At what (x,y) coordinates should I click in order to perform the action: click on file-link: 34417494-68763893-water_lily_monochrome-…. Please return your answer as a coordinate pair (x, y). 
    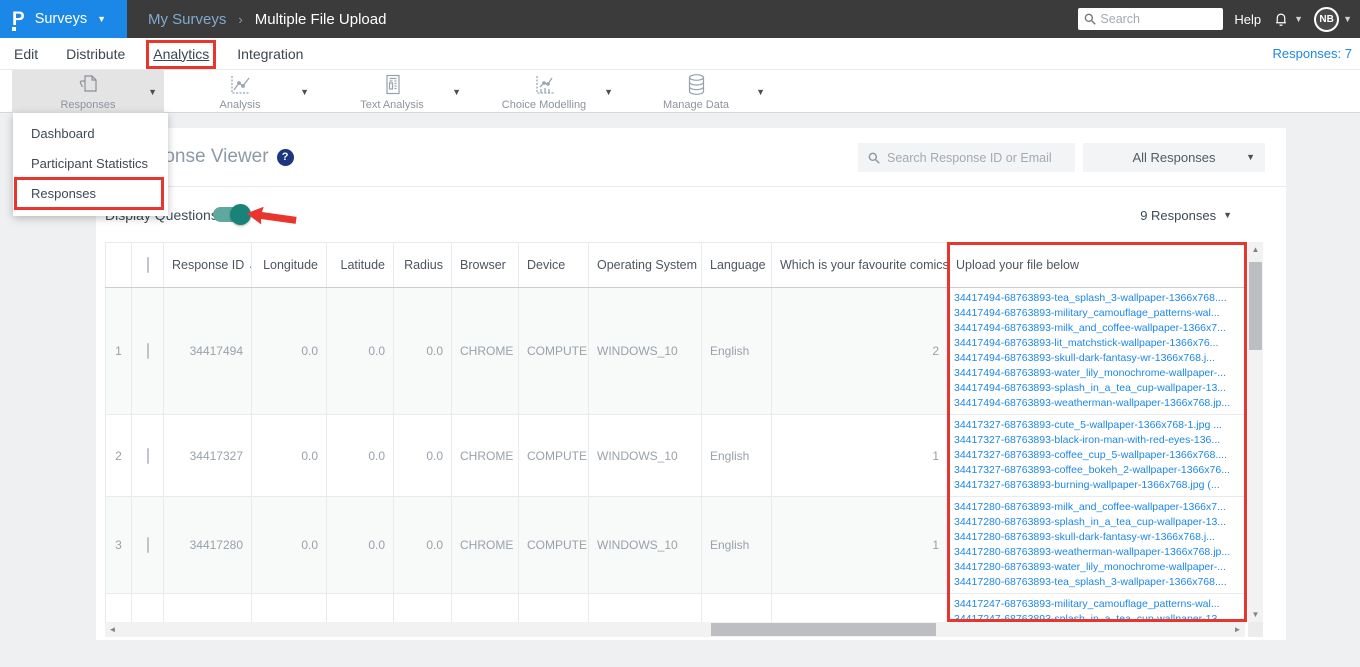
    Looking at the image, I should click on (1096, 373).